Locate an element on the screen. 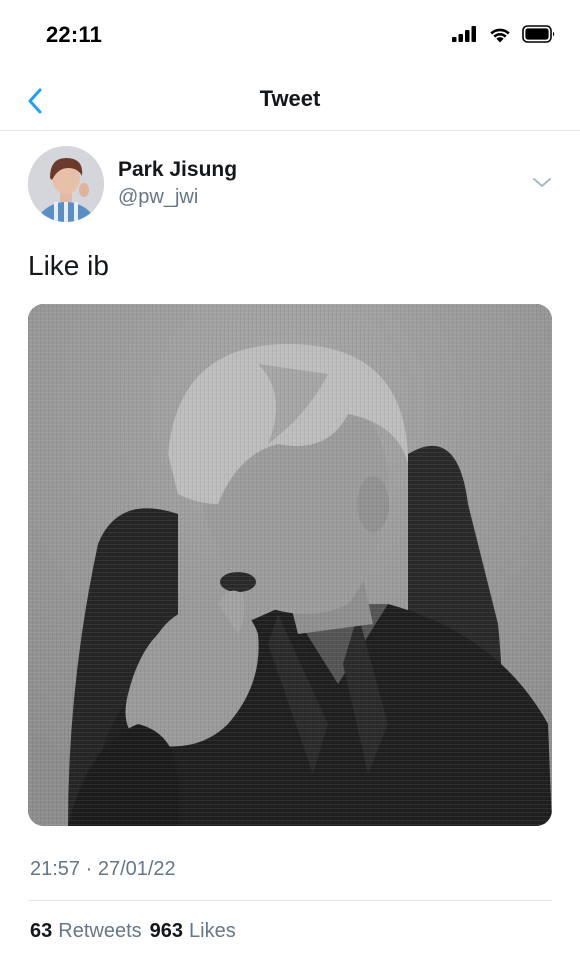 The height and width of the screenshot is (960, 580). status-bar: 22:11 is located at coordinates (290, 36).